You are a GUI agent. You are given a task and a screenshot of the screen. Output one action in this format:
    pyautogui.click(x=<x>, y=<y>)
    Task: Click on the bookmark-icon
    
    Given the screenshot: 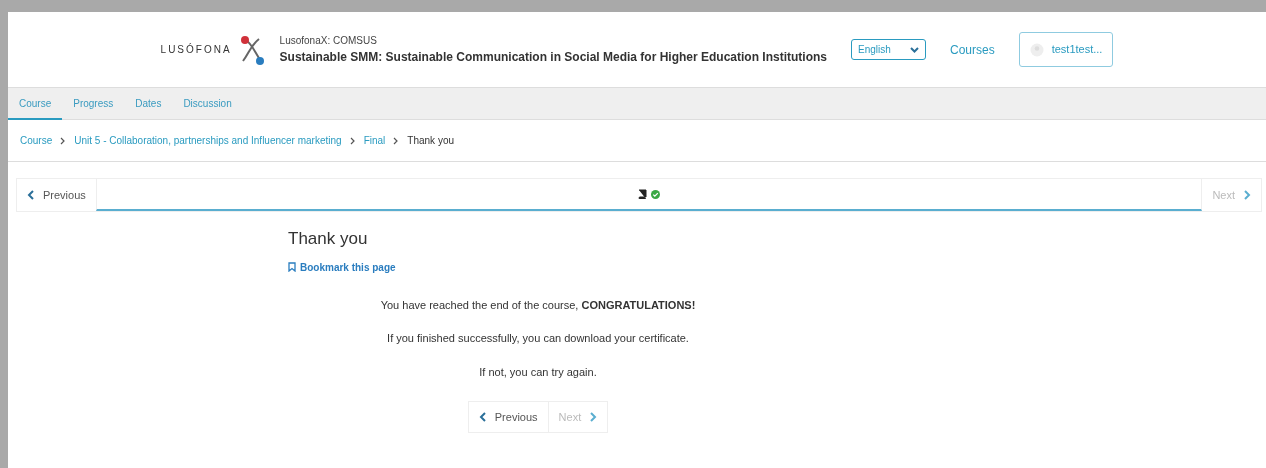 What is the action you would take?
    pyautogui.click(x=292, y=267)
    